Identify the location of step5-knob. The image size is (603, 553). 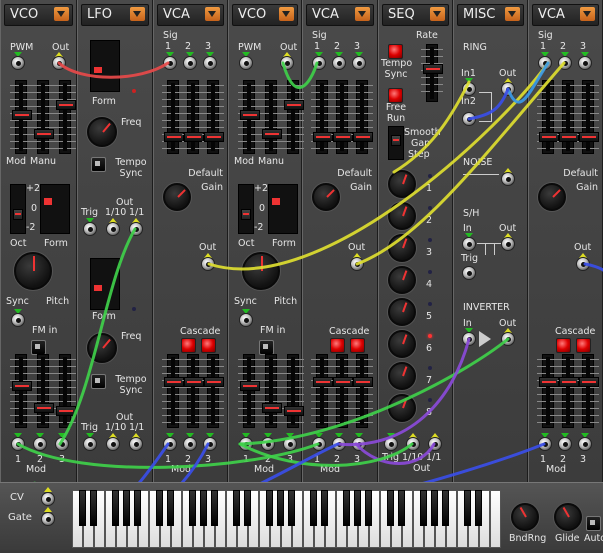
(402, 312).